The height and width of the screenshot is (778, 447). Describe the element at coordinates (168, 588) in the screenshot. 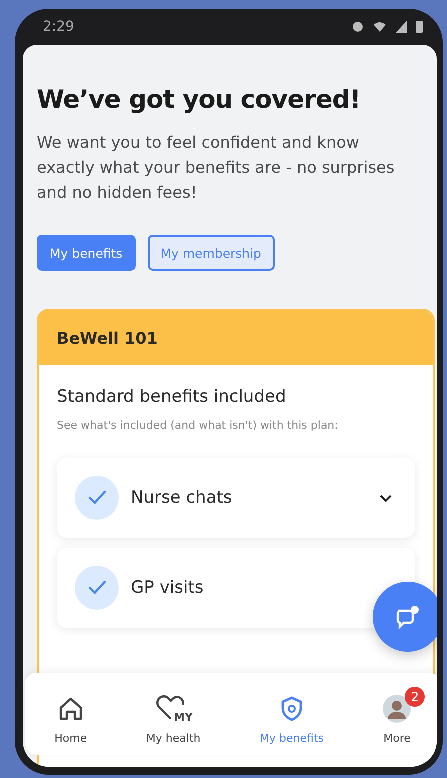

I see `benefit-label: GP visits` at that location.